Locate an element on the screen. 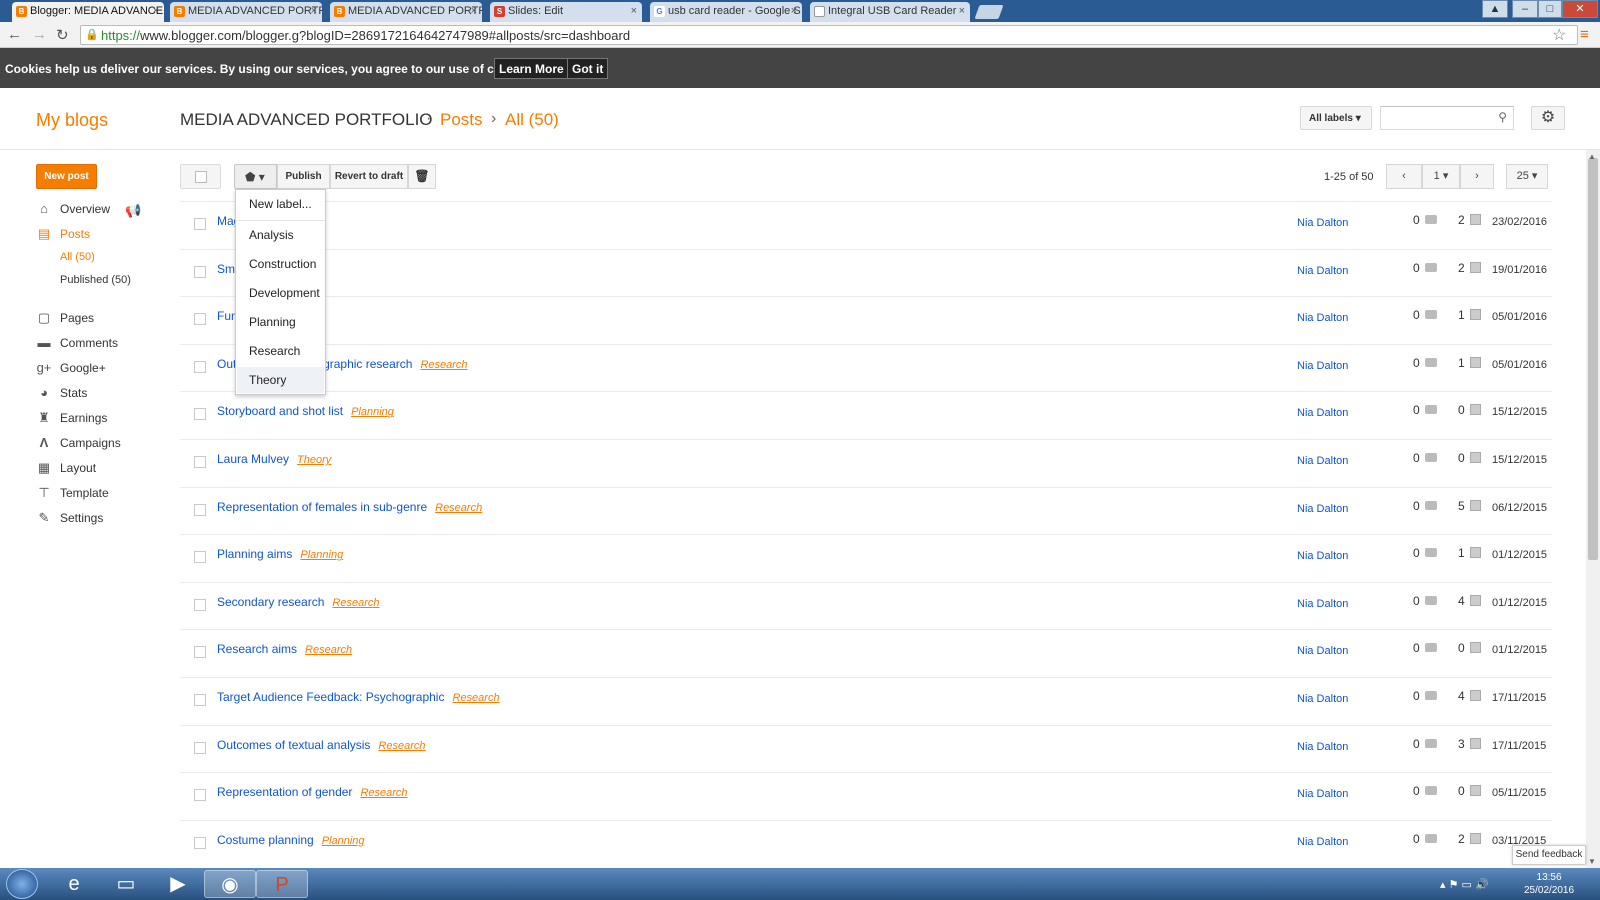 The width and height of the screenshot is (1600, 900). settings-gear-button: ⚙ is located at coordinates (1548, 118).